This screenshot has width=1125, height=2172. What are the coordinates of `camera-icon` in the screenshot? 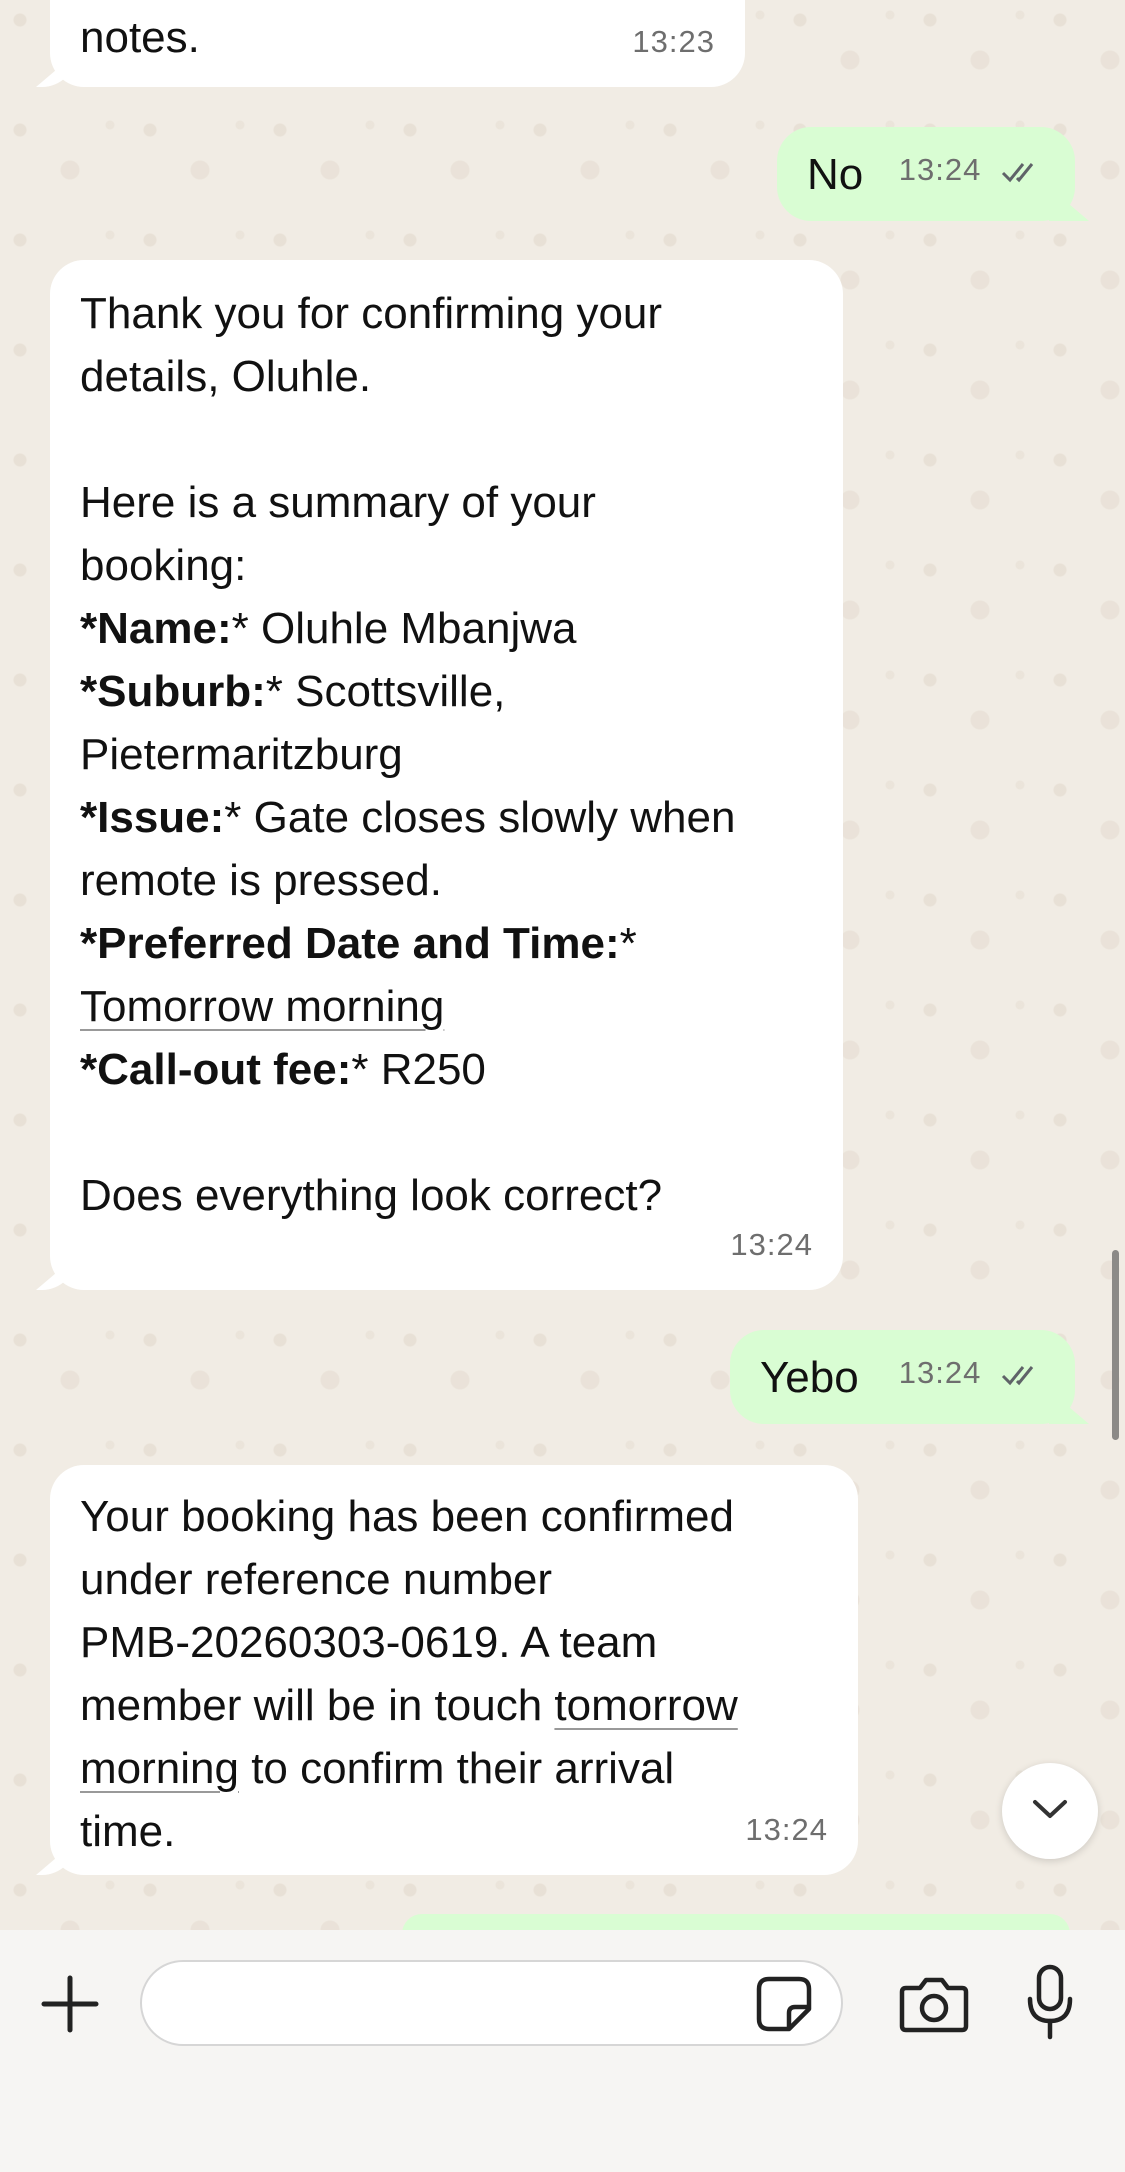 It's located at (934, 2004).